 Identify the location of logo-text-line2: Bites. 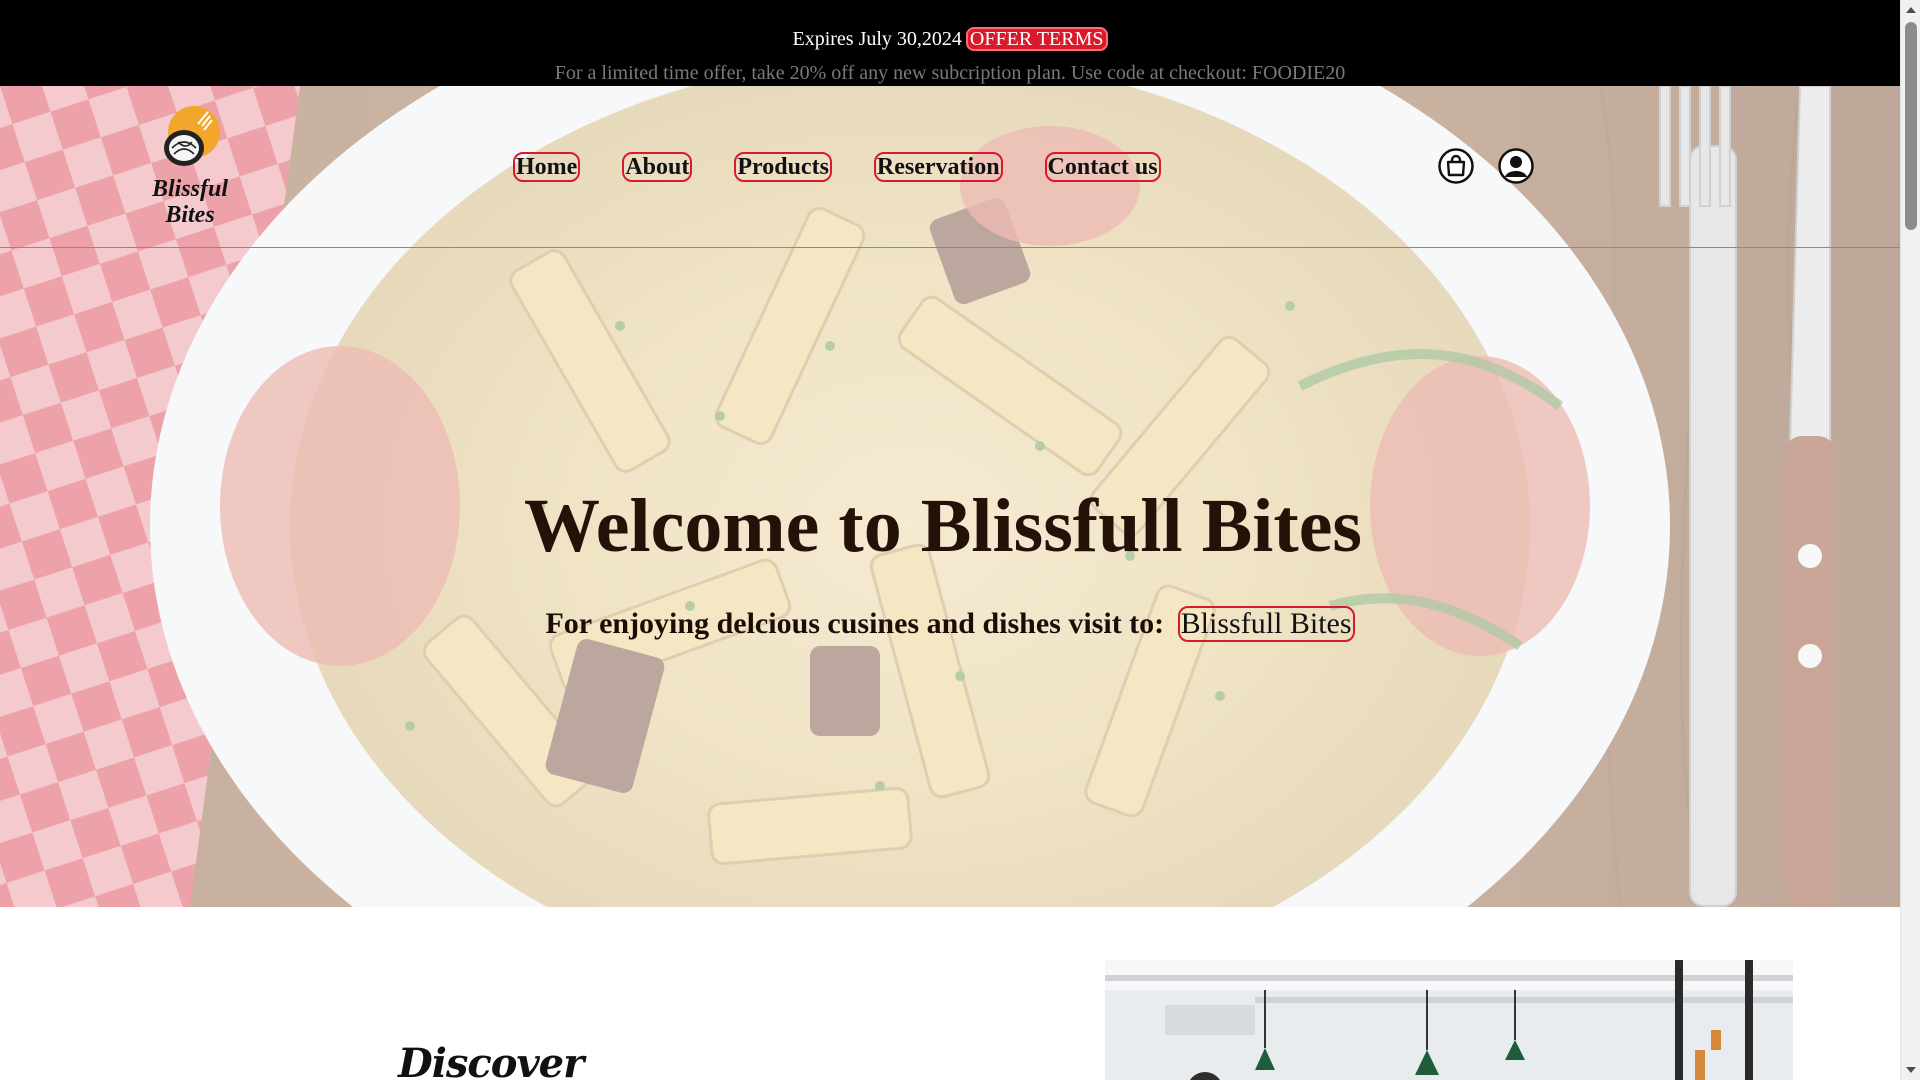
(190, 215).